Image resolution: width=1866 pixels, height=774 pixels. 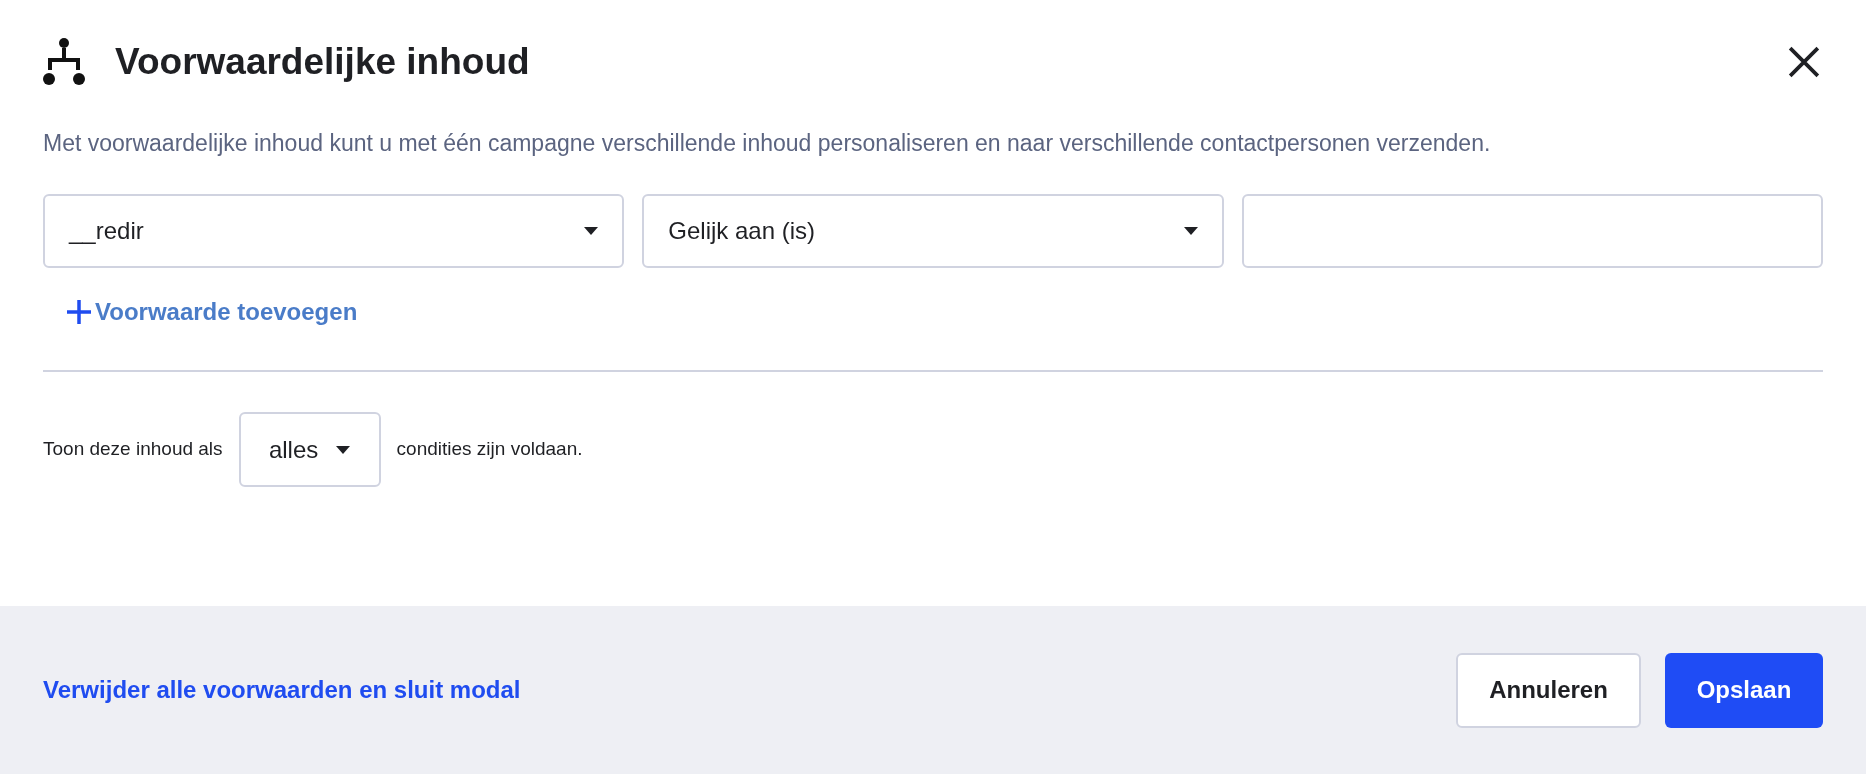 I want to click on match-prefix: Toon deze inhoud als, so click(x=133, y=449).